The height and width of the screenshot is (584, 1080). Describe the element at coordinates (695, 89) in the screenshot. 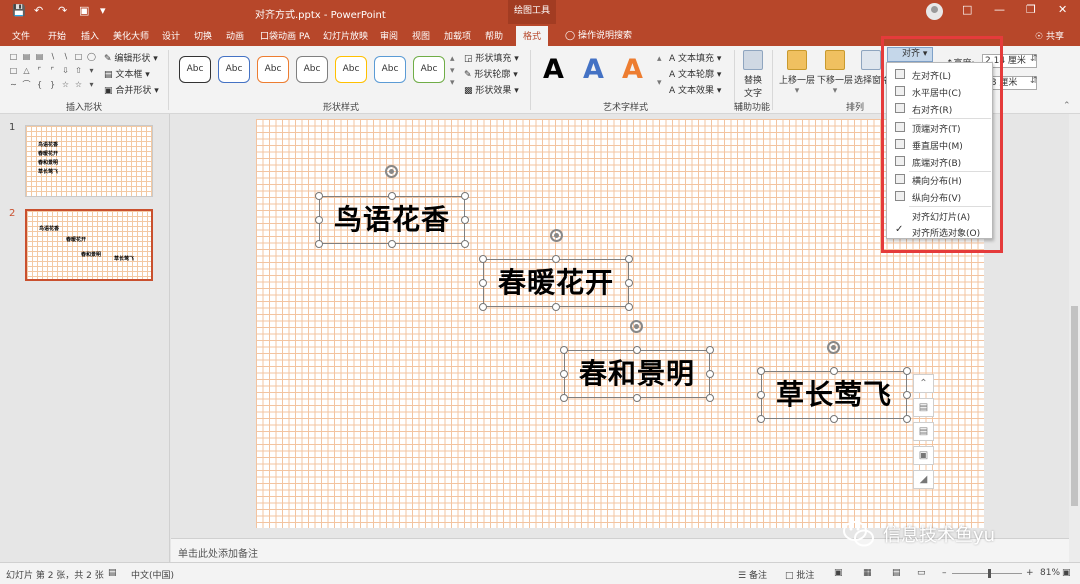

I see `text-effects-button: A 文本效果 ▾` at that location.